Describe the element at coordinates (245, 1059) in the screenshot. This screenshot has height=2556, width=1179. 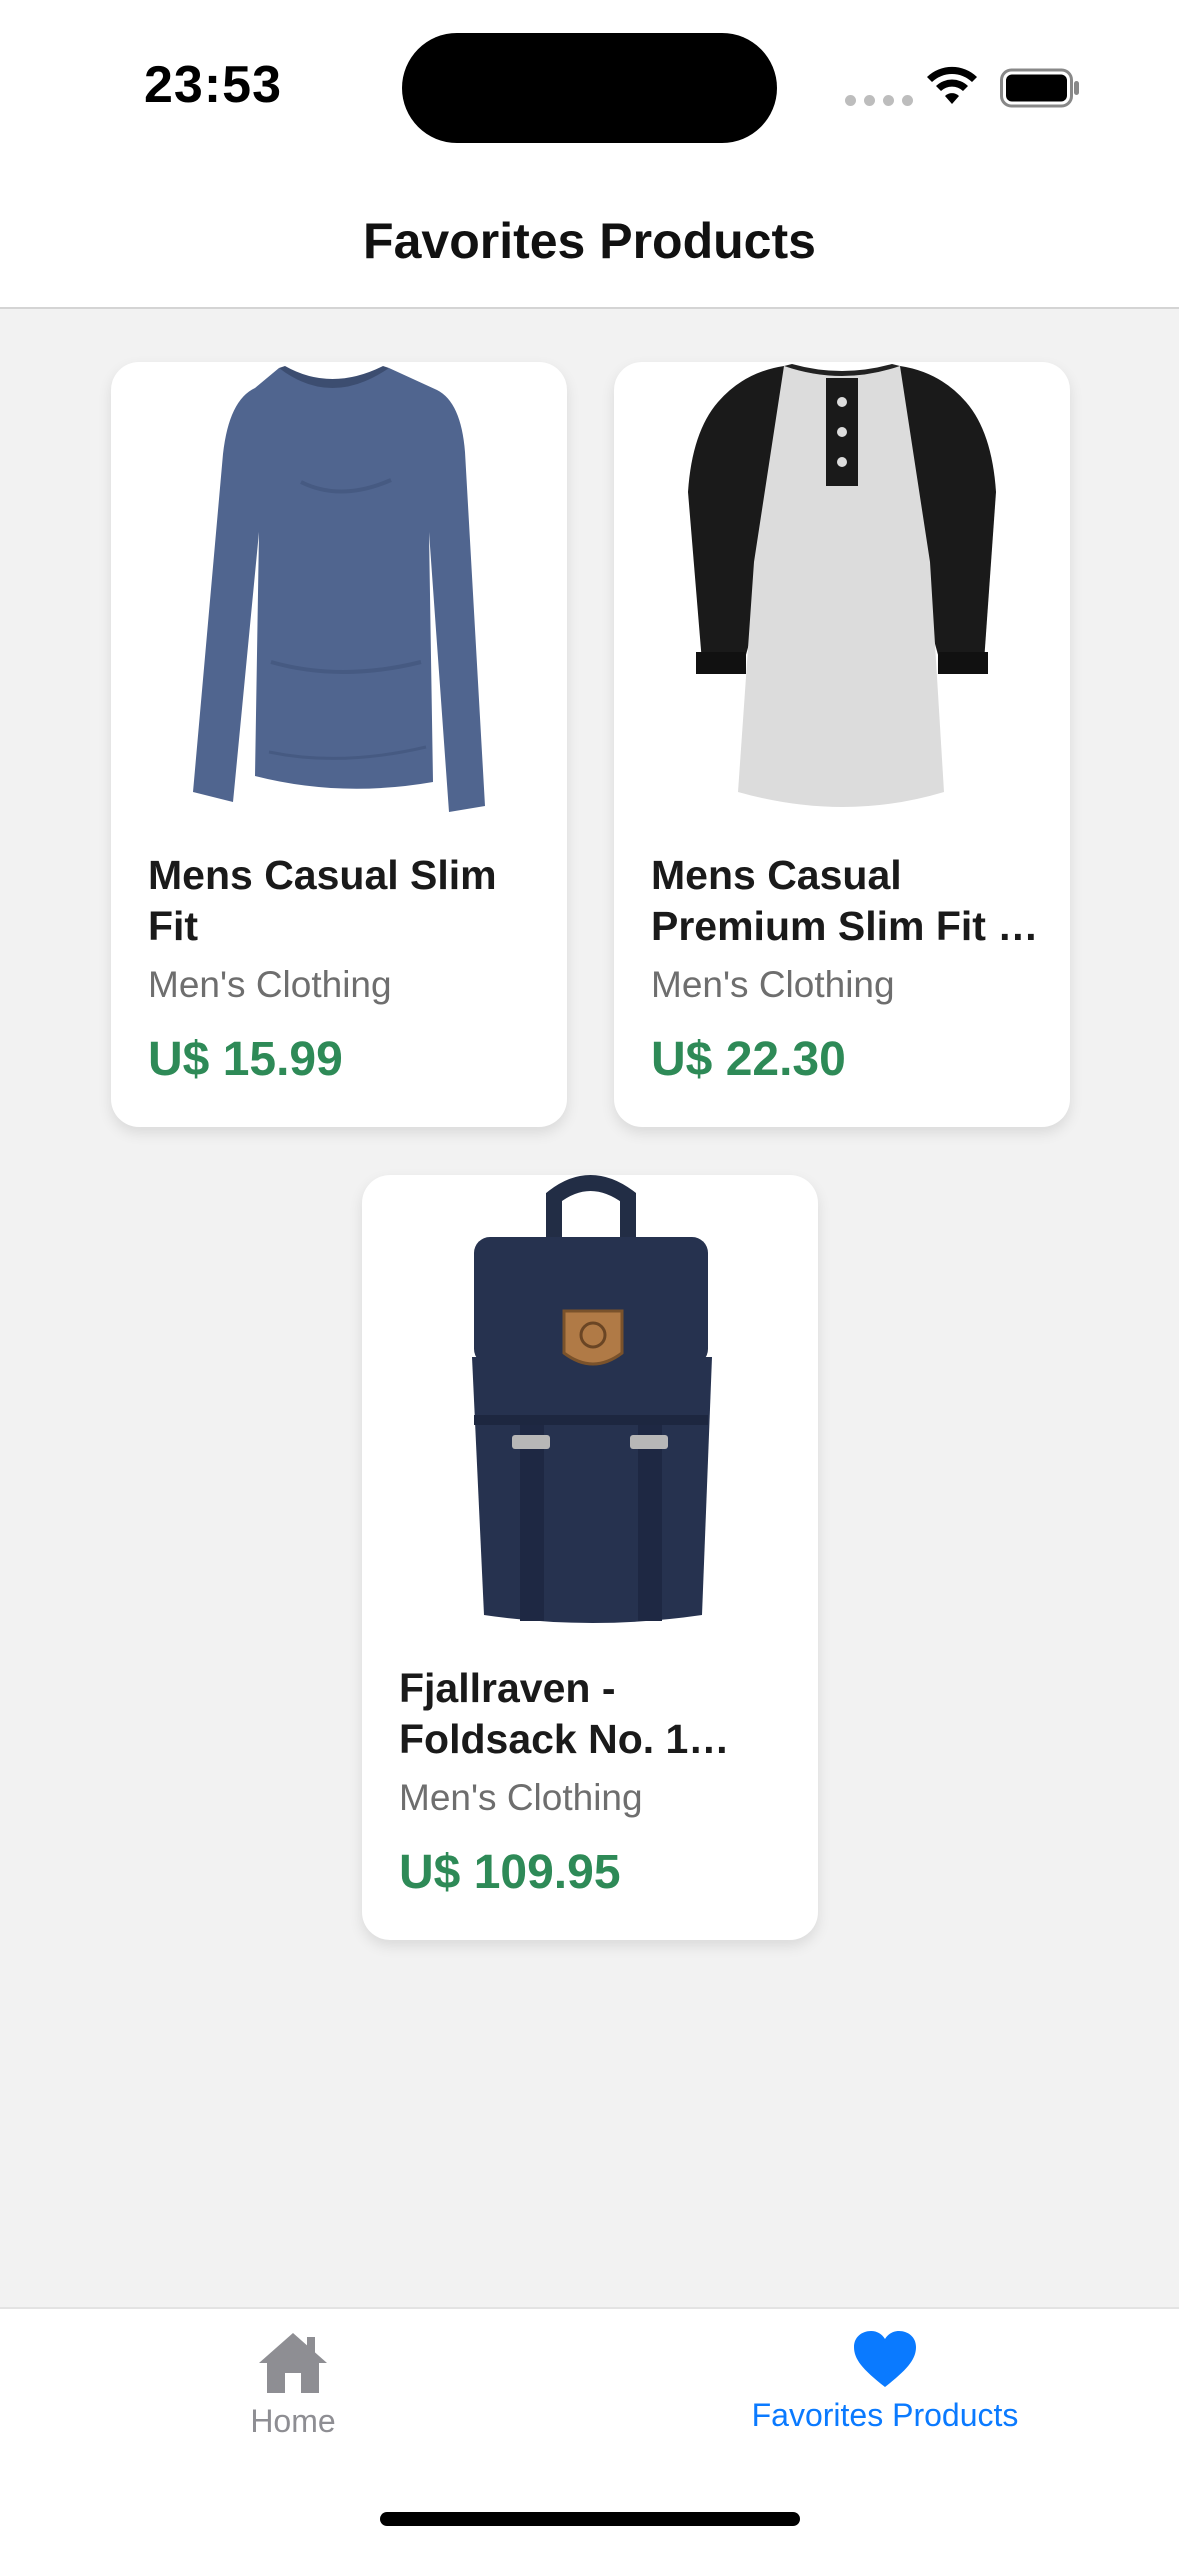
I see `product-price: U$ 15.99` at that location.